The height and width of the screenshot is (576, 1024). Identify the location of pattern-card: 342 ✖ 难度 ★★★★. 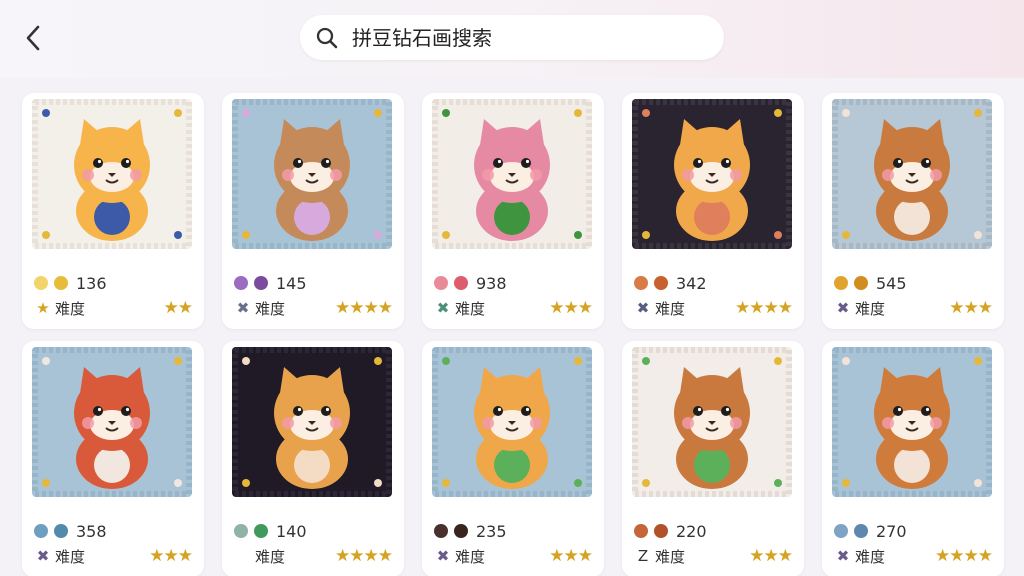
(713, 211).